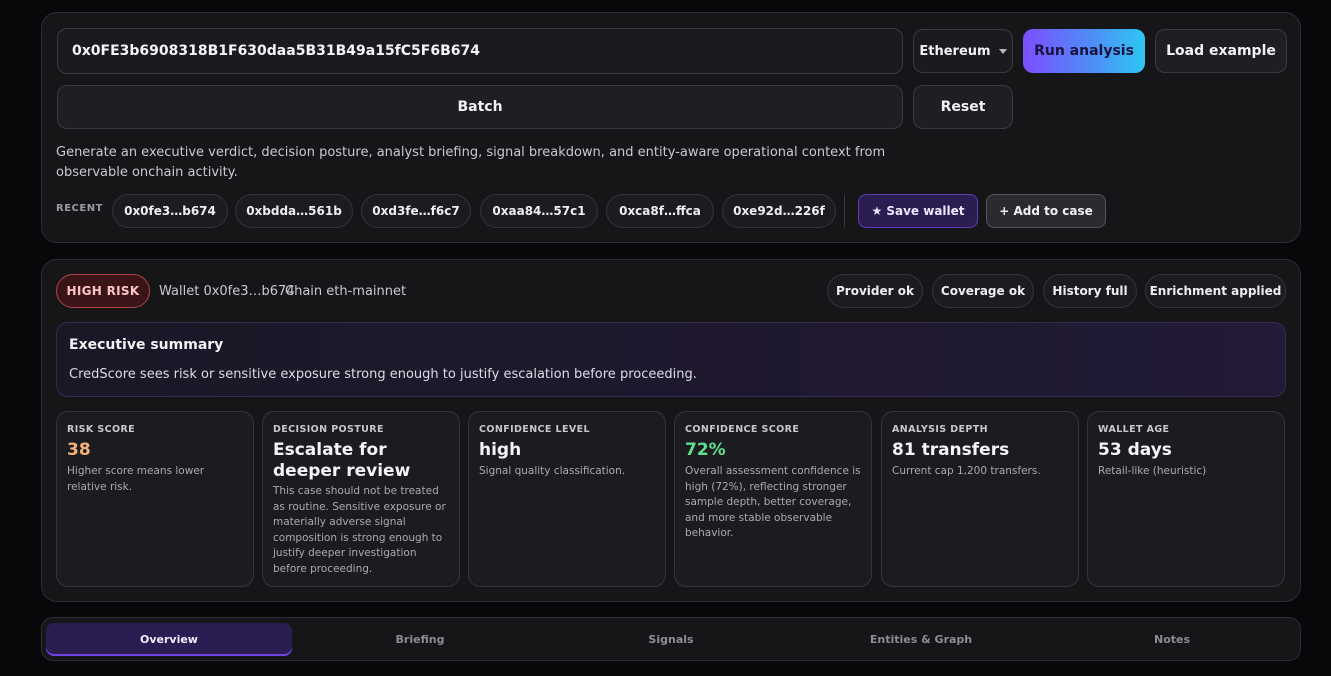 The width and height of the screenshot is (1331, 676). Describe the element at coordinates (170, 211) in the screenshot. I see `recent-wallet-chip: 0x0fe3…b674` at that location.